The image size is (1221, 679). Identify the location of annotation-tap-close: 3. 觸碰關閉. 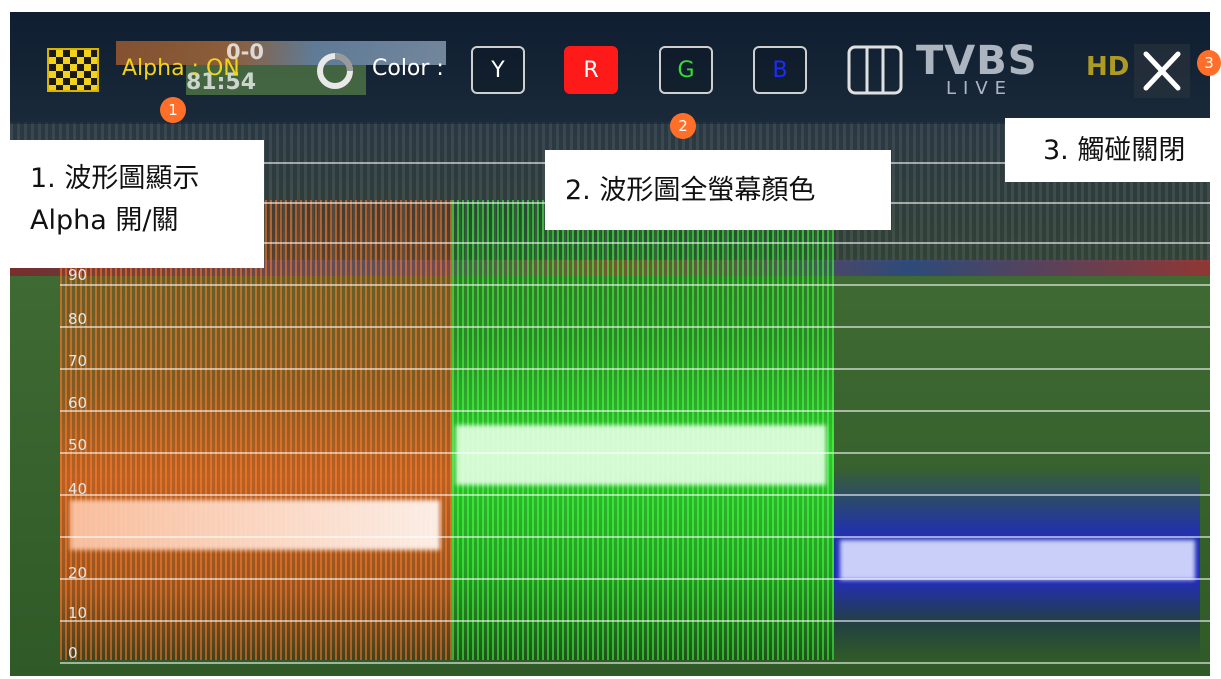
(1107, 150).